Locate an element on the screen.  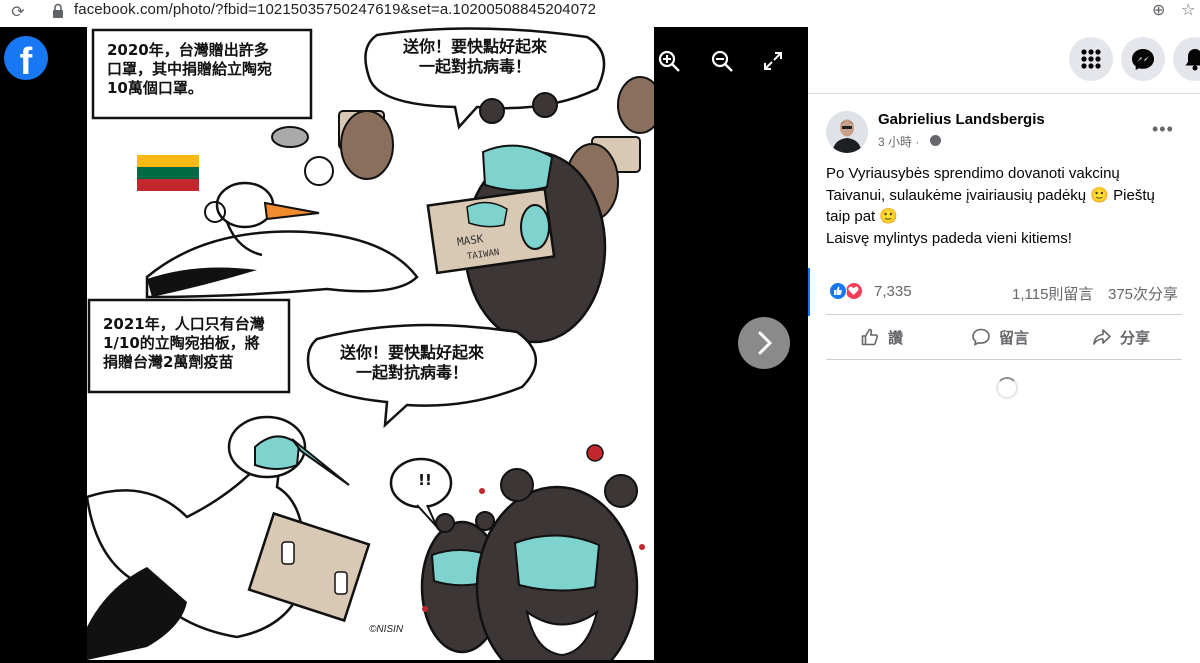
panel1-caption: 2020年，台灣贈出許多 口罩，其中捐贈給立陶宛 10萬個口罩。 is located at coordinates (190, 69).